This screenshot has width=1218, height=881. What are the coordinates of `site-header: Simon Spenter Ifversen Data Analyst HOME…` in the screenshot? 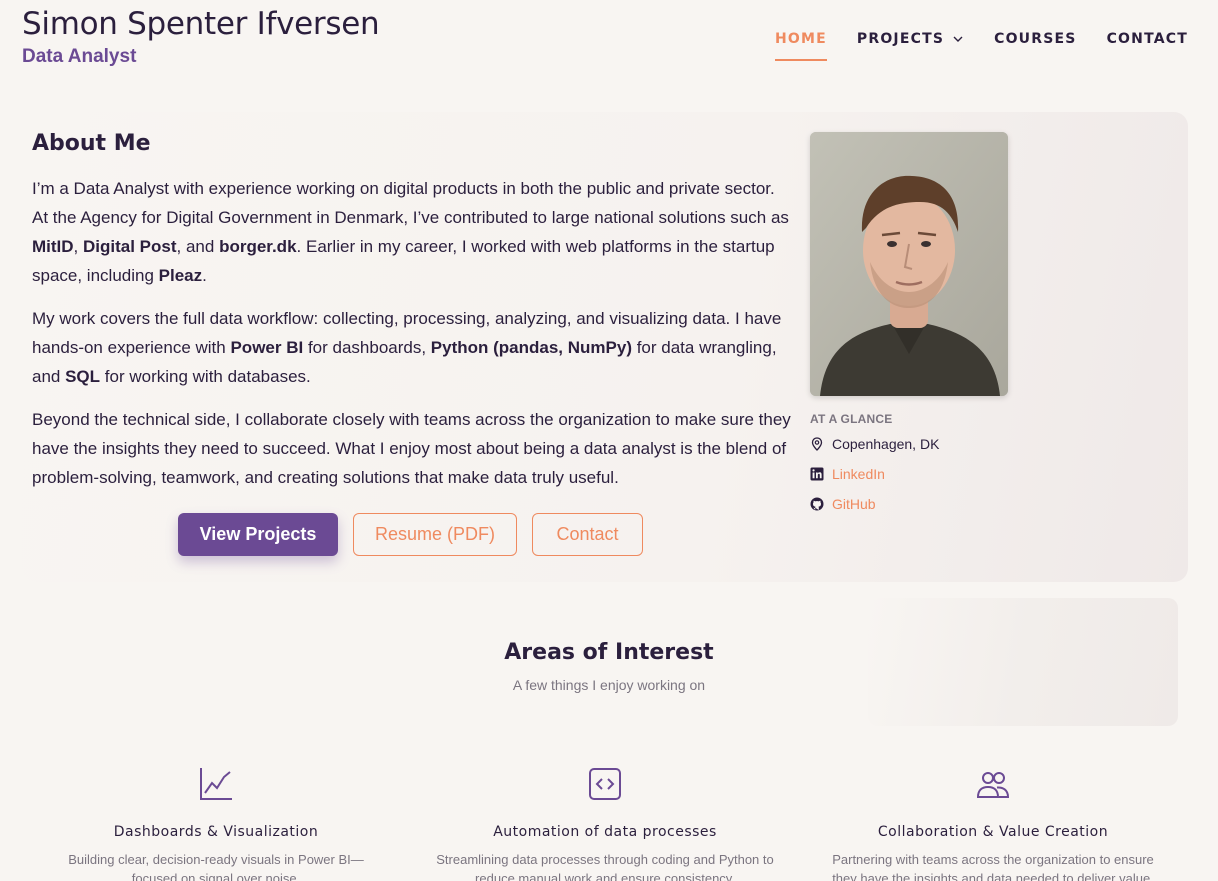 It's located at (609, 45).